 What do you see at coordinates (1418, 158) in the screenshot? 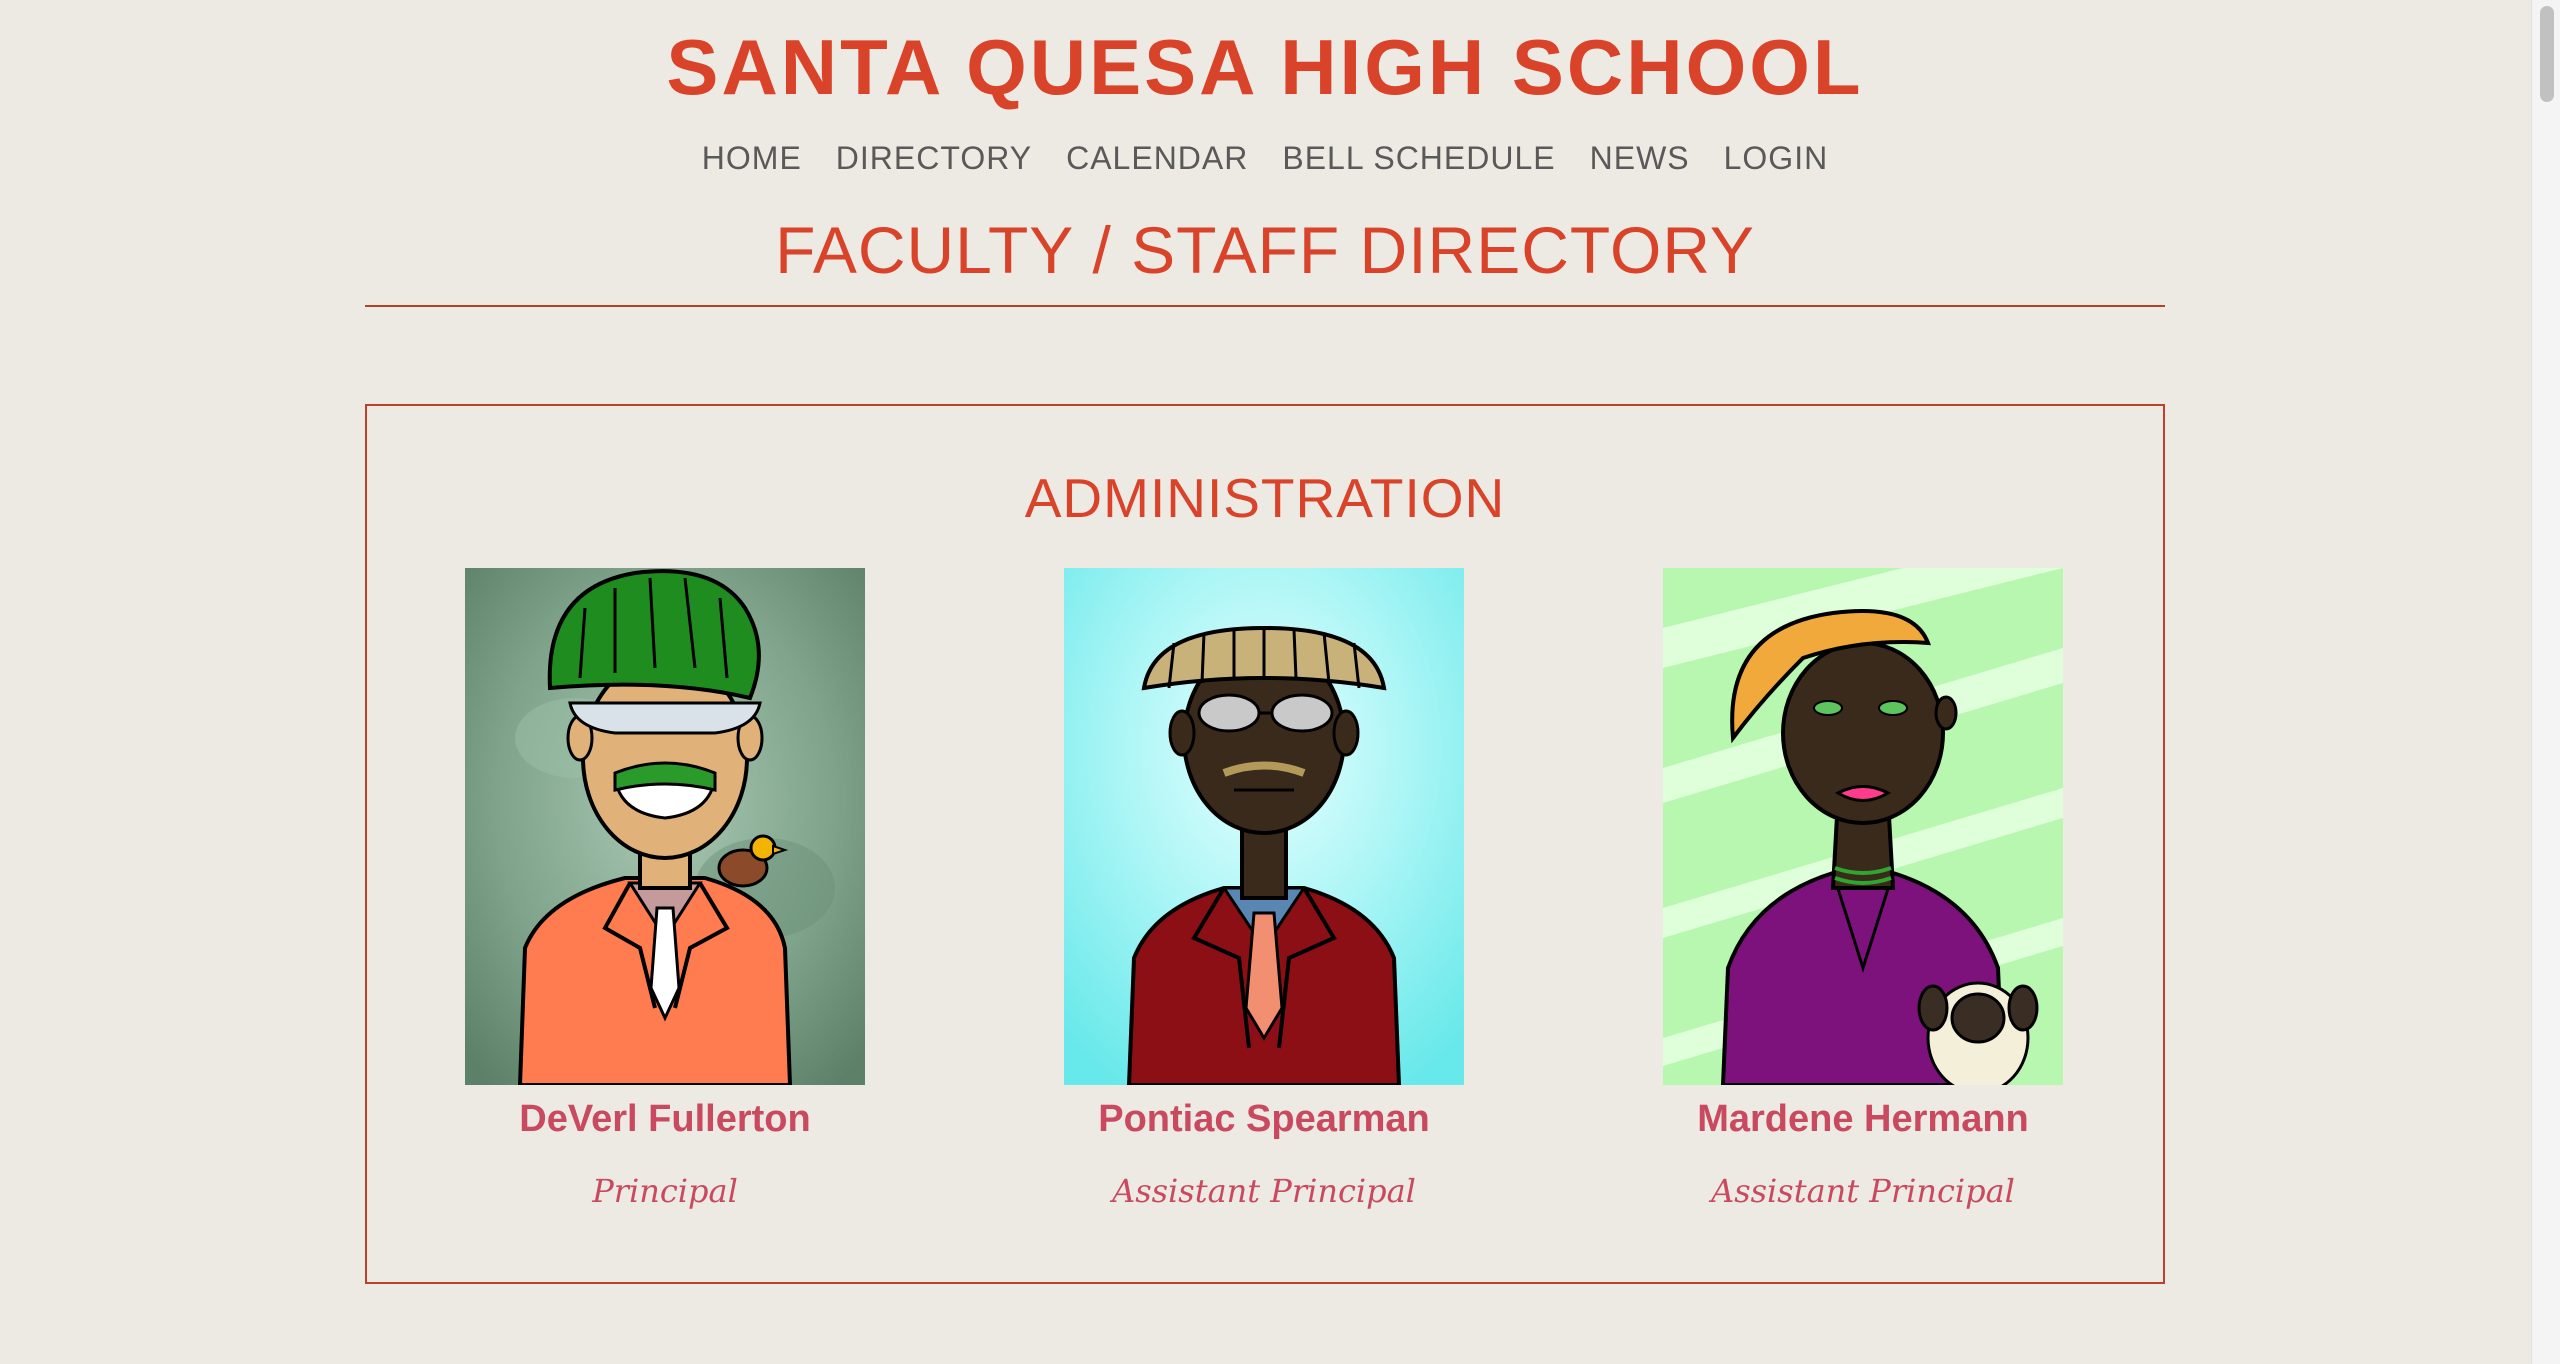
I see `nav-bell-schedule-link: BELL SCHEDULE` at bounding box center [1418, 158].